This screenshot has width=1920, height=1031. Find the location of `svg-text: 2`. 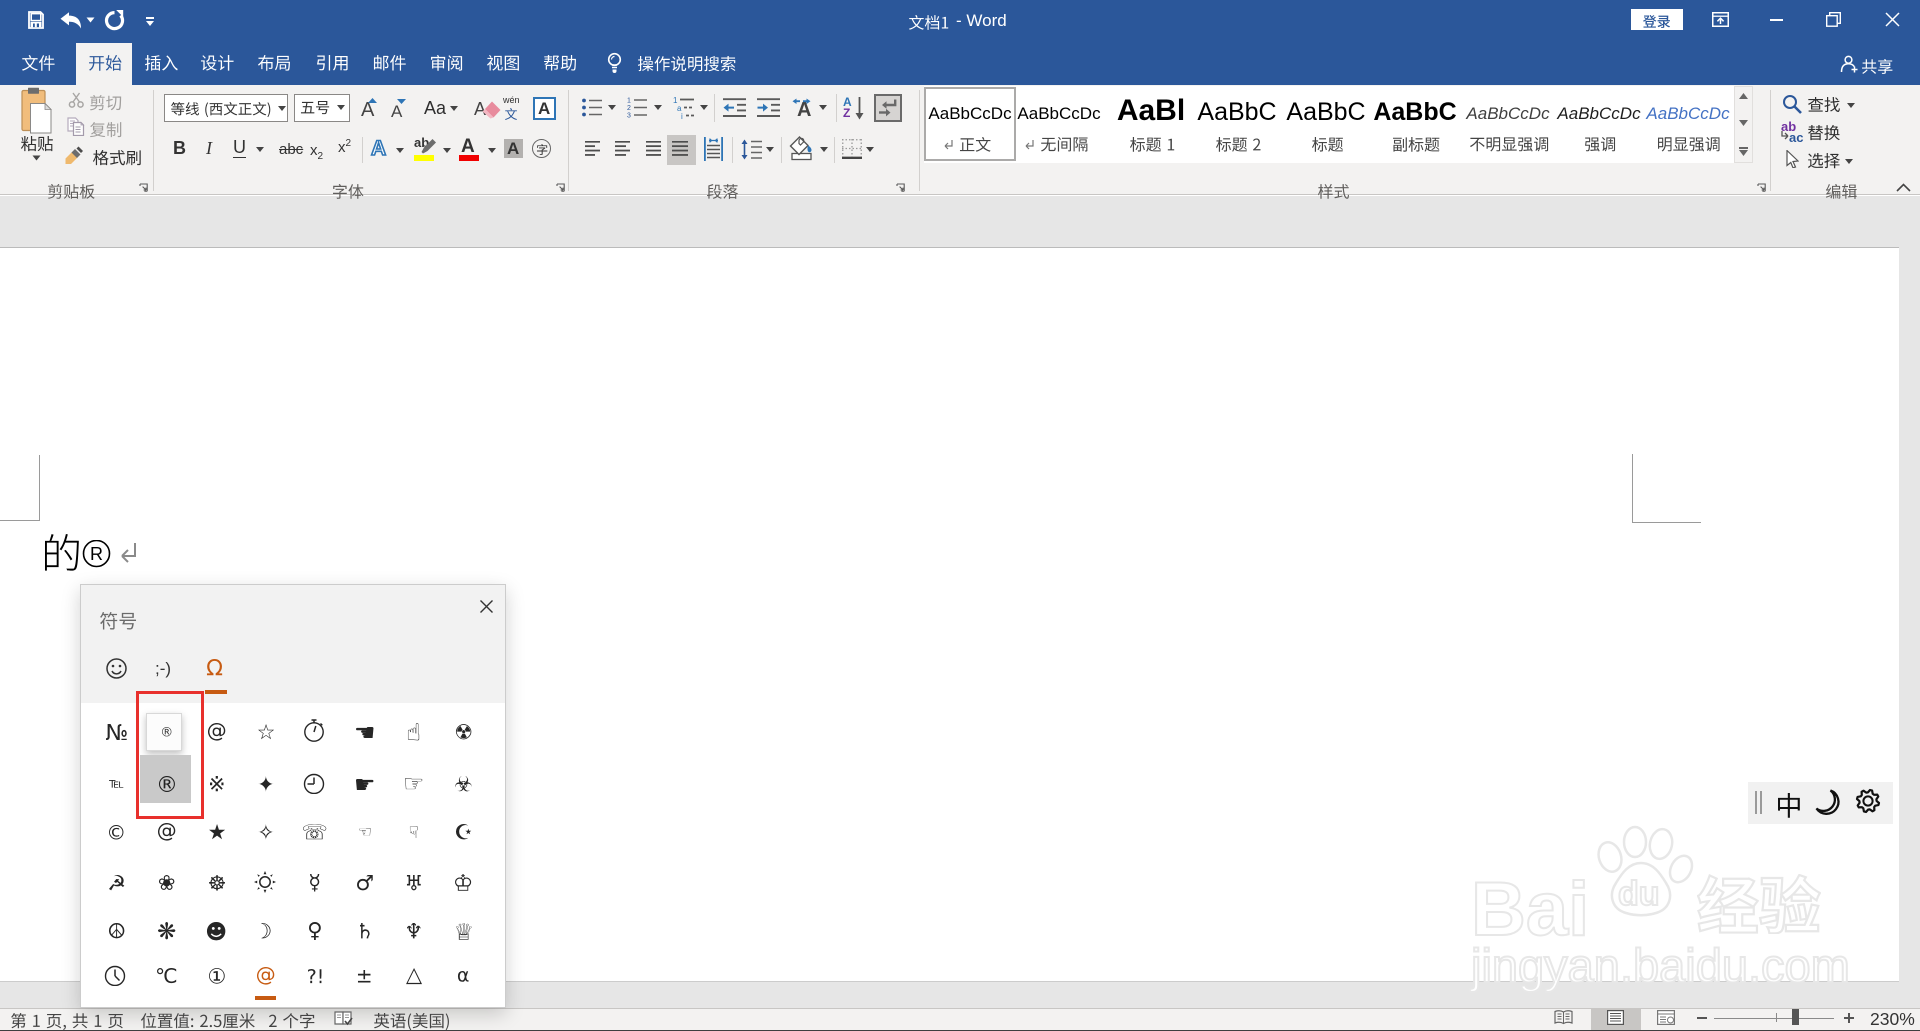

svg-text: 2 is located at coordinates (629, 108).